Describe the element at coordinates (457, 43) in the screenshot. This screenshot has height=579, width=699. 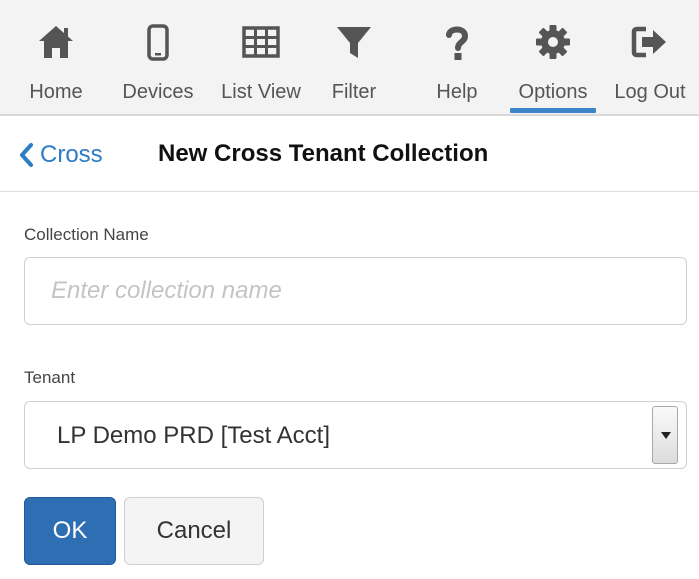
I see `question-icon` at that location.